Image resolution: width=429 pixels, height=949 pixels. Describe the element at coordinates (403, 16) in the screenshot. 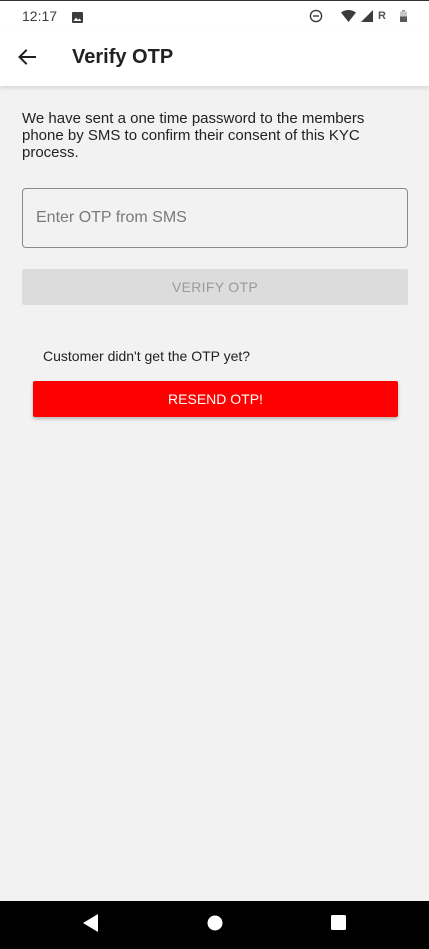

I see `battery-icon` at that location.